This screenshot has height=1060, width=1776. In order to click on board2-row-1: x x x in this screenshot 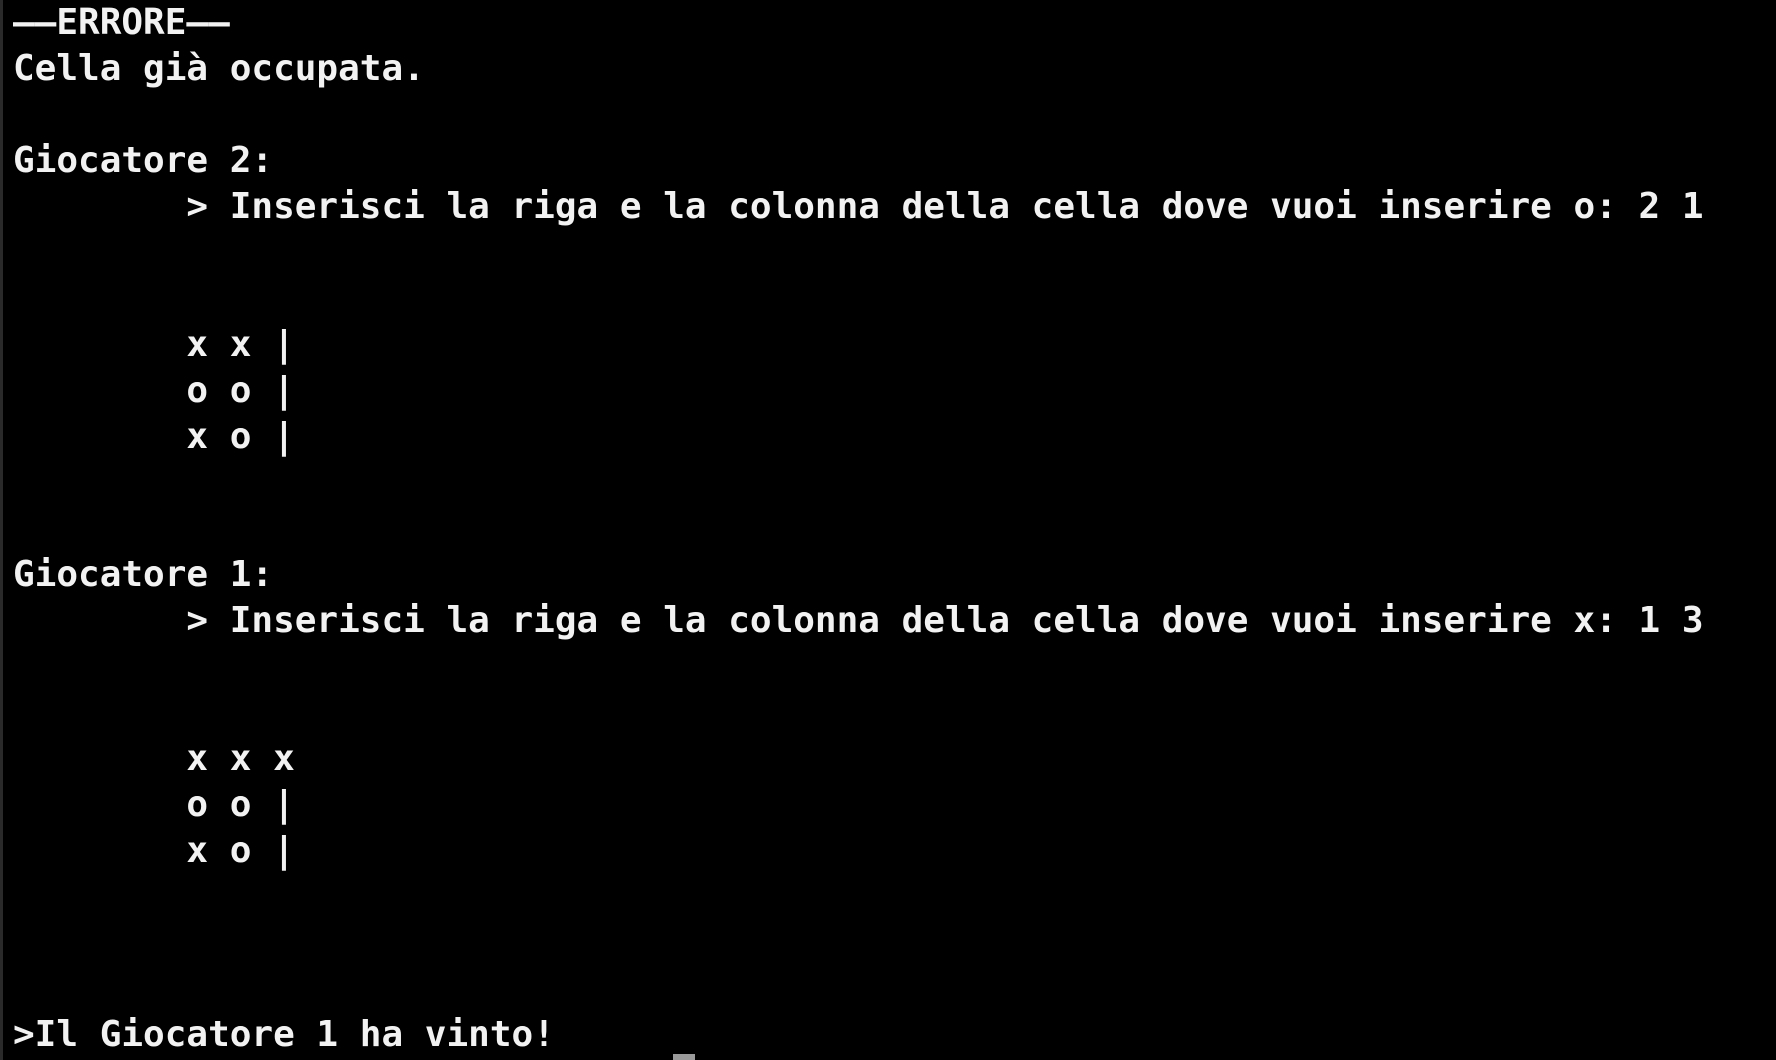, I will do `click(154, 758)`.